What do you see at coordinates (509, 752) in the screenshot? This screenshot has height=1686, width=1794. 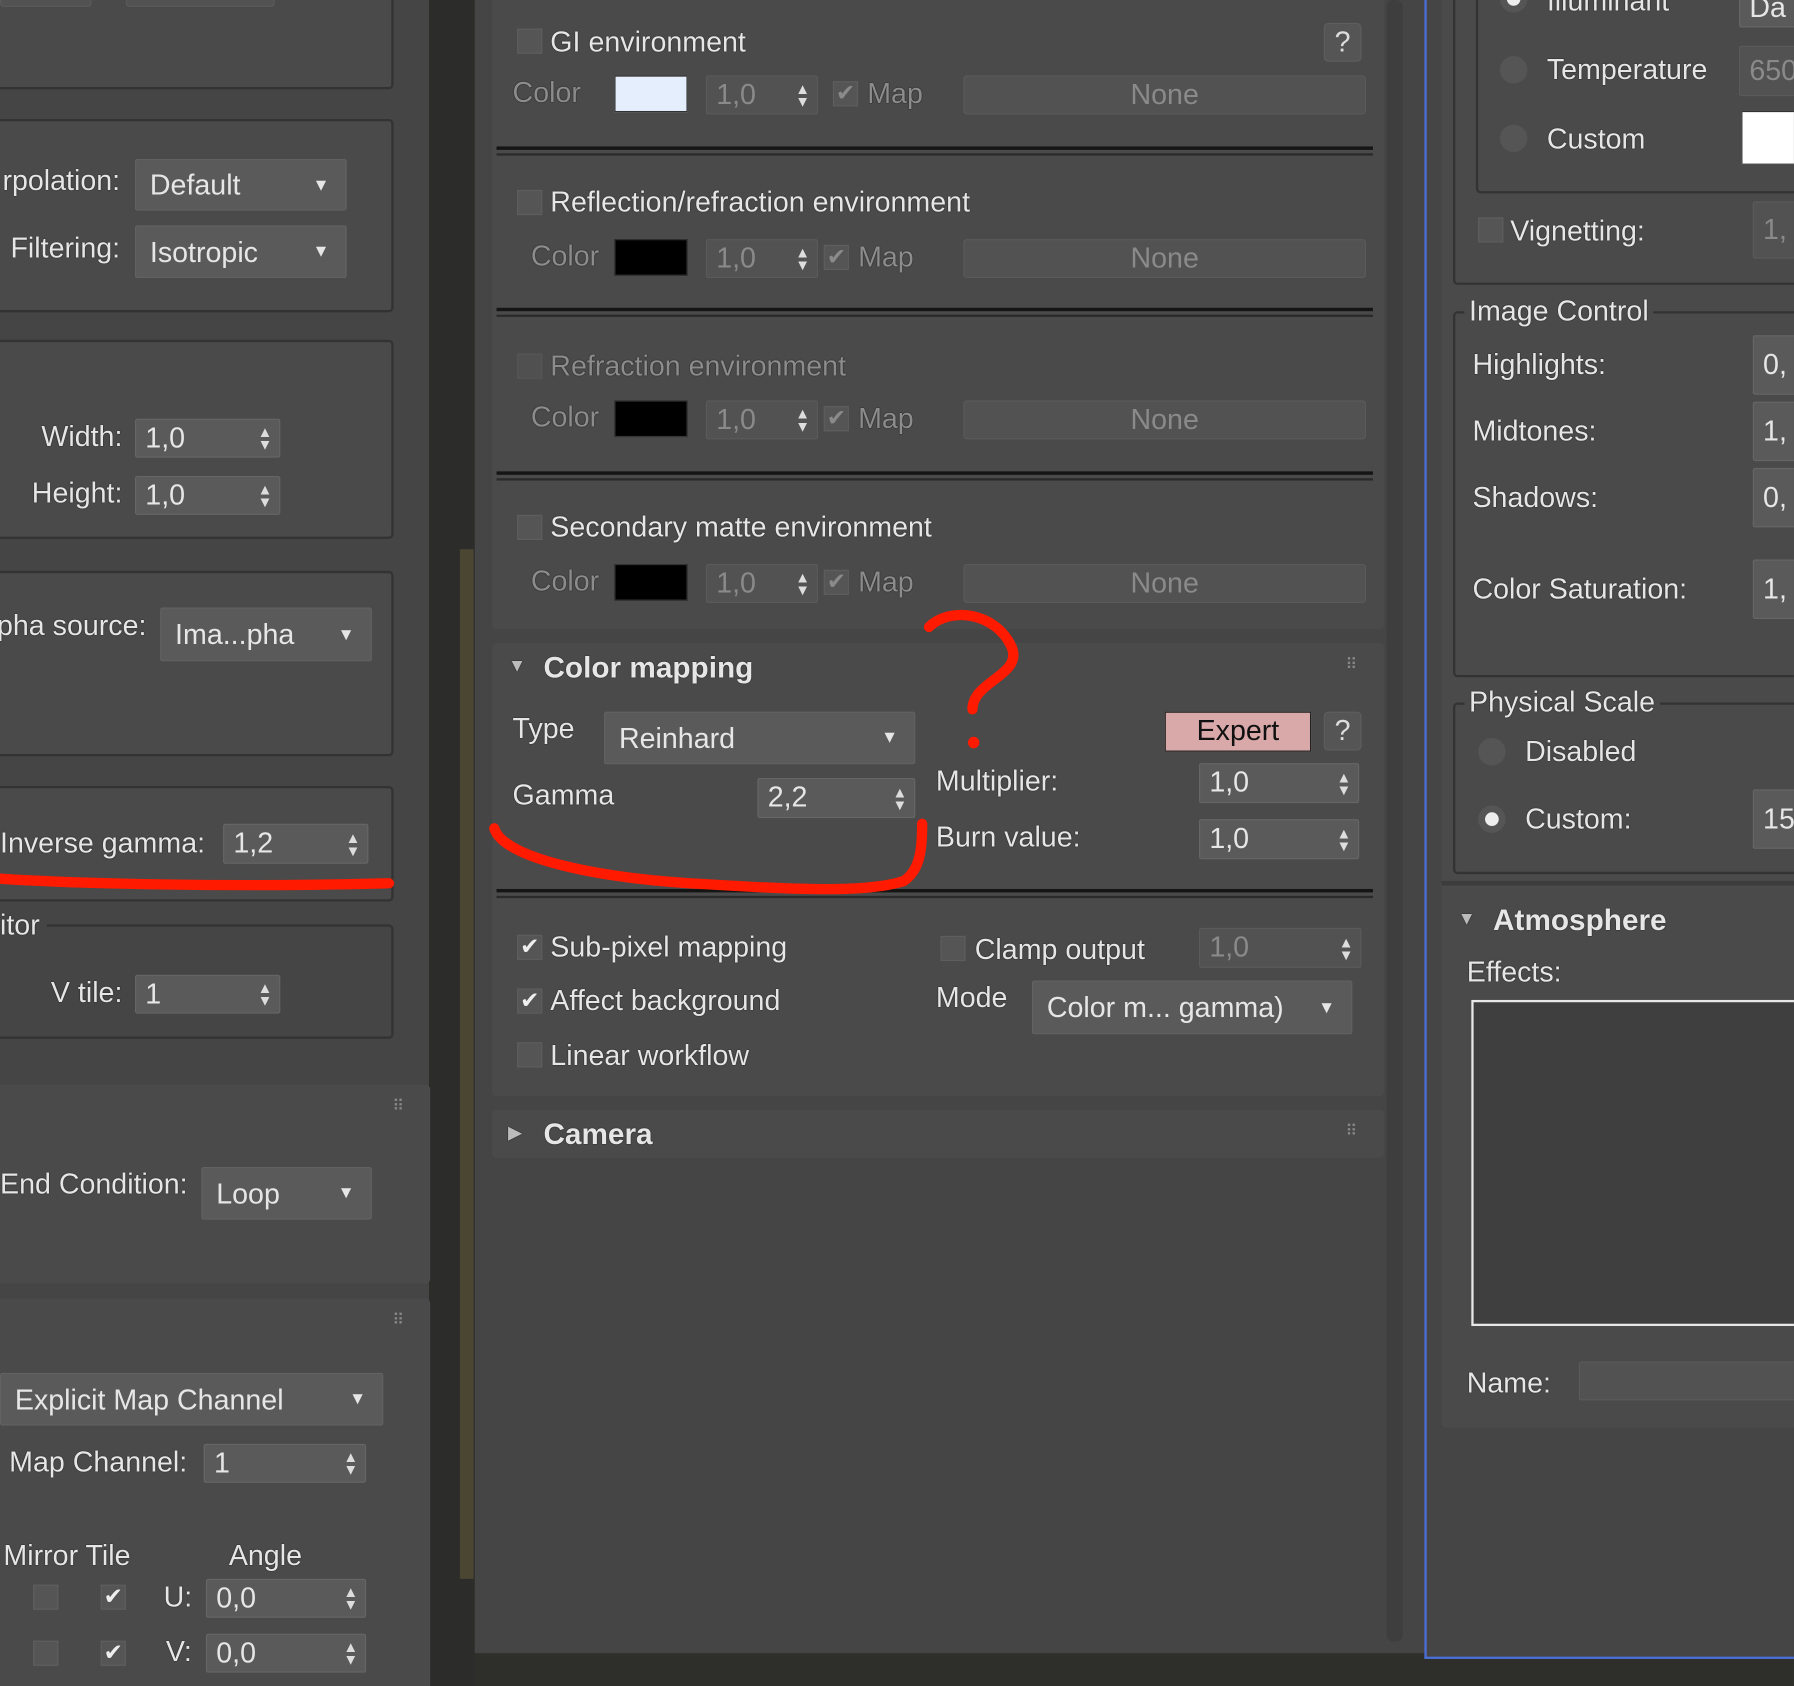 I see `annotation-overlay` at bounding box center [509, 752].